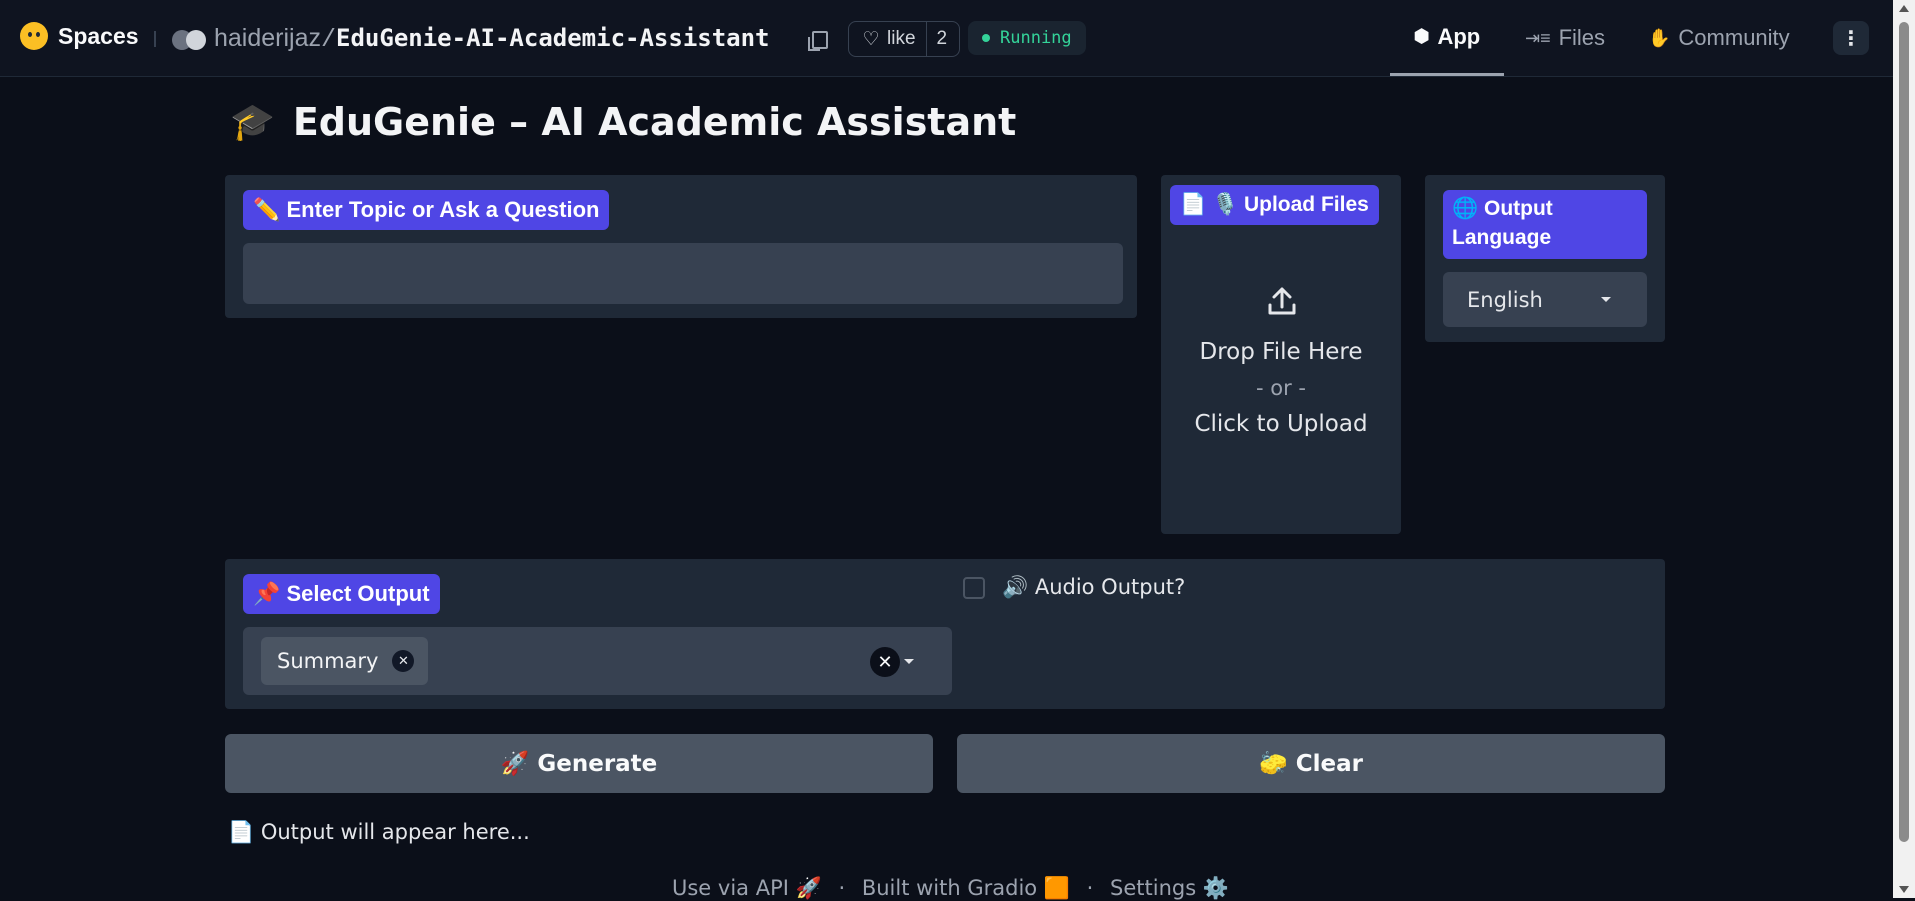 The image size is (1915, 901). I want to click on status-dot-icon, so click(986, 38).